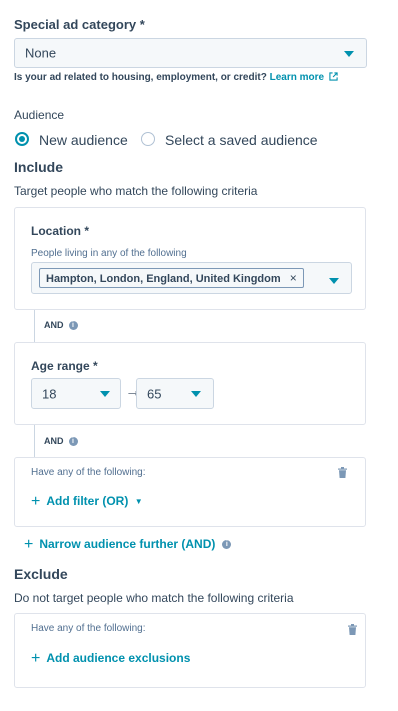 The height and width of the screenshot is (711, 398). Describe the element at coordinates (175, 393) in the screenshot. I see `age-max-select: 65` at that location.